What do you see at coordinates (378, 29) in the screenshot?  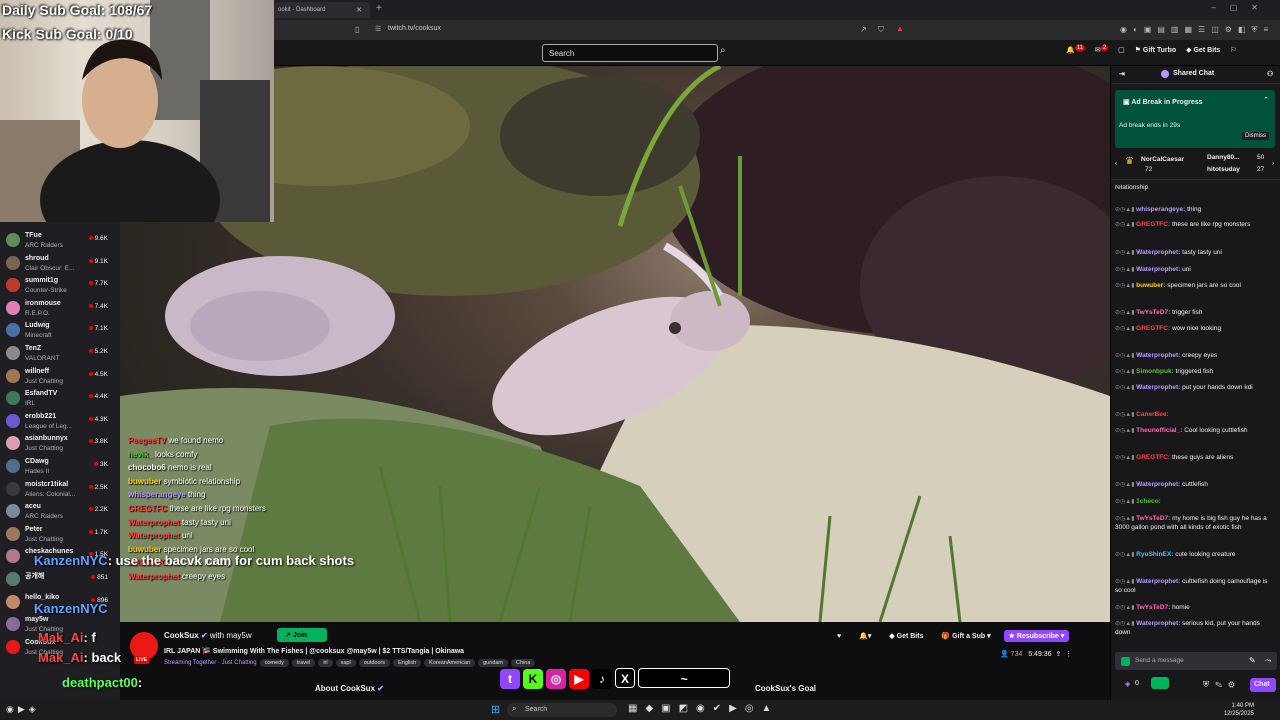 I see `site-info-icon: ☰` at bounding box center [378, 29].